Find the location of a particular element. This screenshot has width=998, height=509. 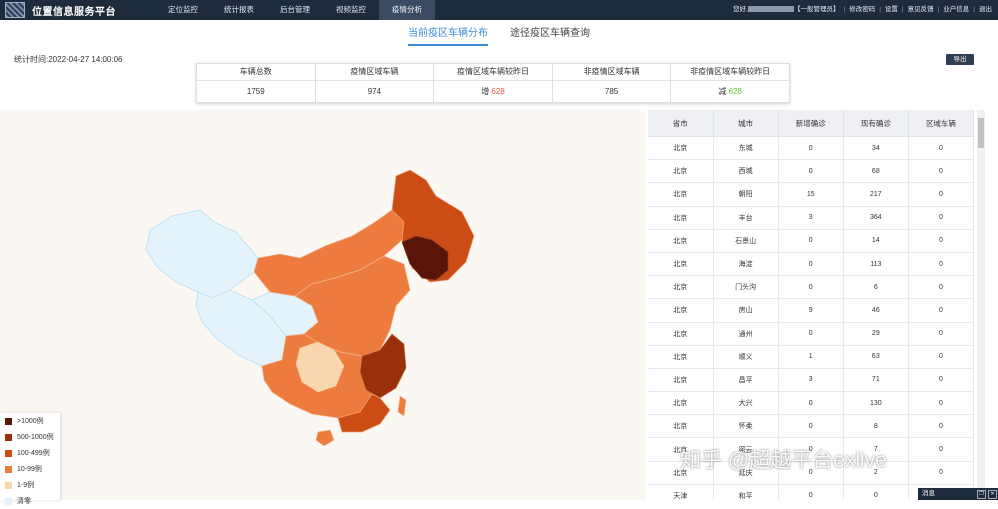

map-legend: >1000例 500-1000例 100-499例 10-99例 1-9例 清零 is located at coordinates (30, 459).